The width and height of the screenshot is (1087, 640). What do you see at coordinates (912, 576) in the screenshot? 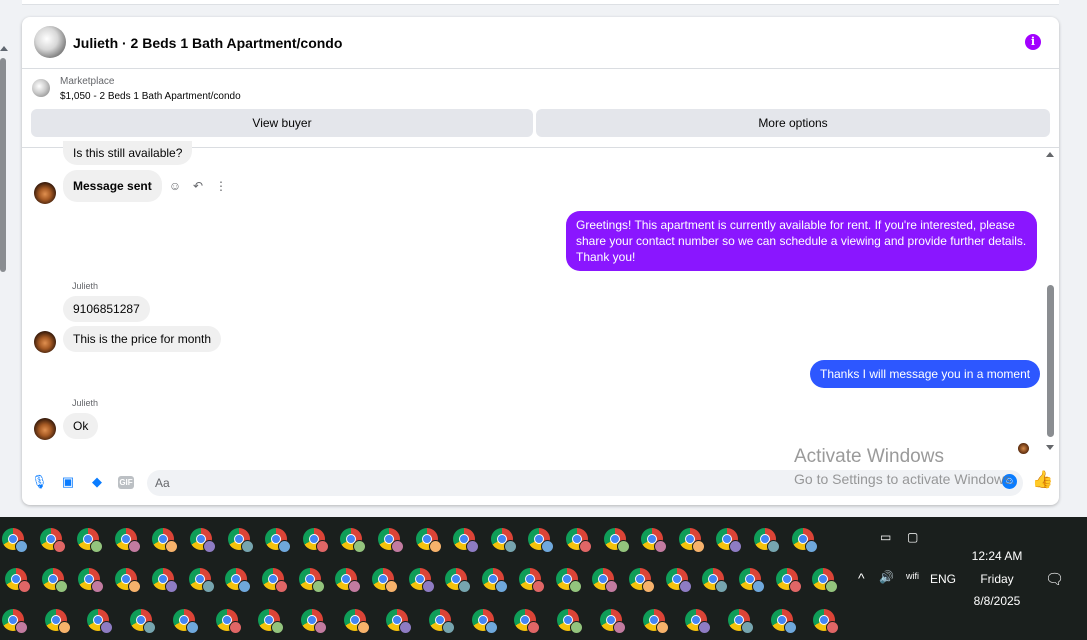
I see `wifi-icon: wifi` at bounding box center [912, 576].